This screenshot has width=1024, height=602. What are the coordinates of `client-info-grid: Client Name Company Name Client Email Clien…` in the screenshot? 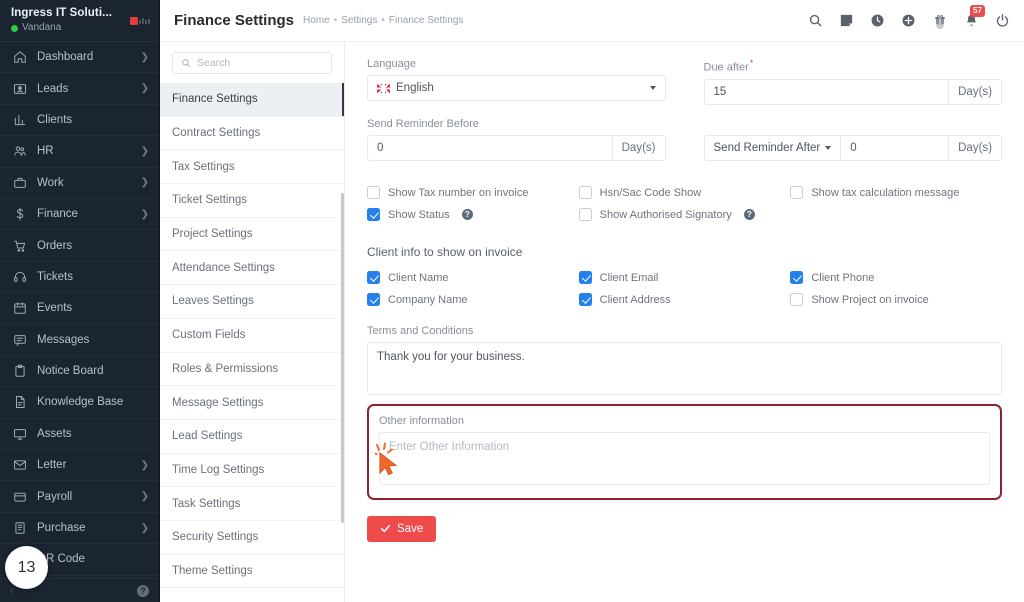 It's located at (684, 289).